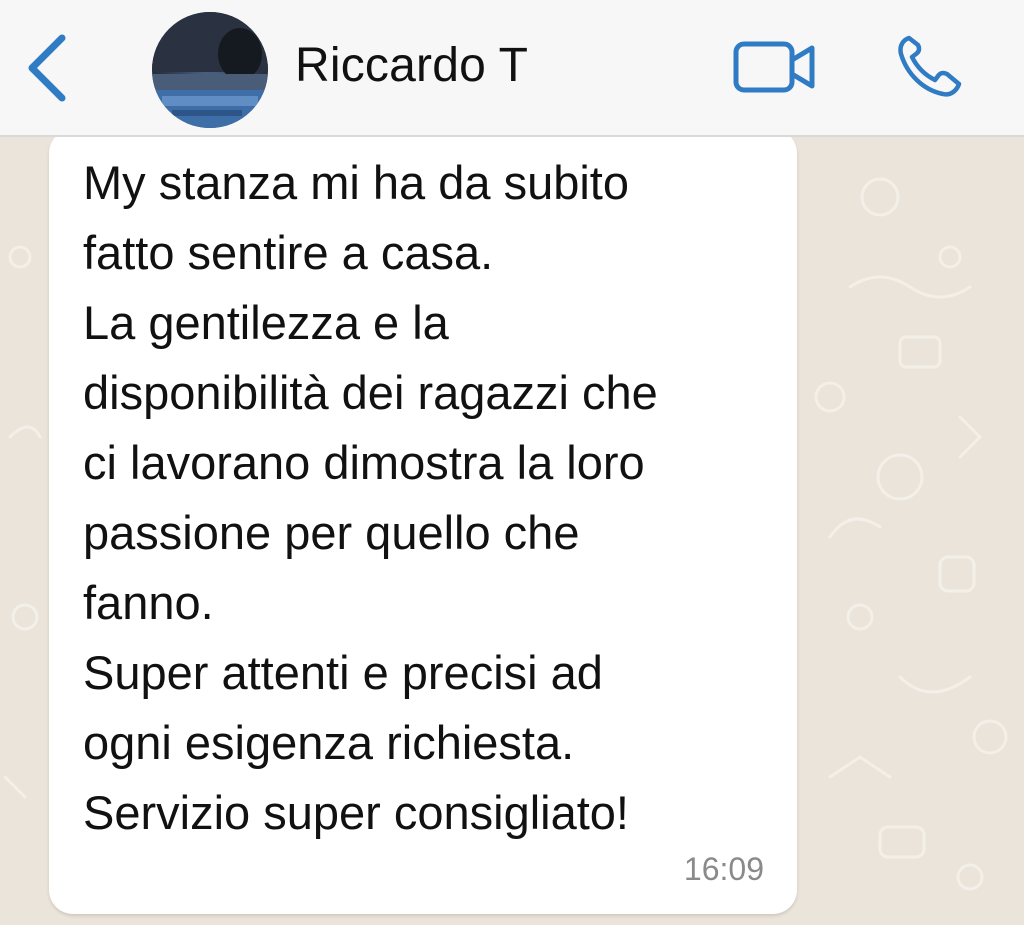  What do you see at coordinates (411, 65) in the screenshot?
I see `contact-name: Riccardo T` at bounding box center [411, 65].